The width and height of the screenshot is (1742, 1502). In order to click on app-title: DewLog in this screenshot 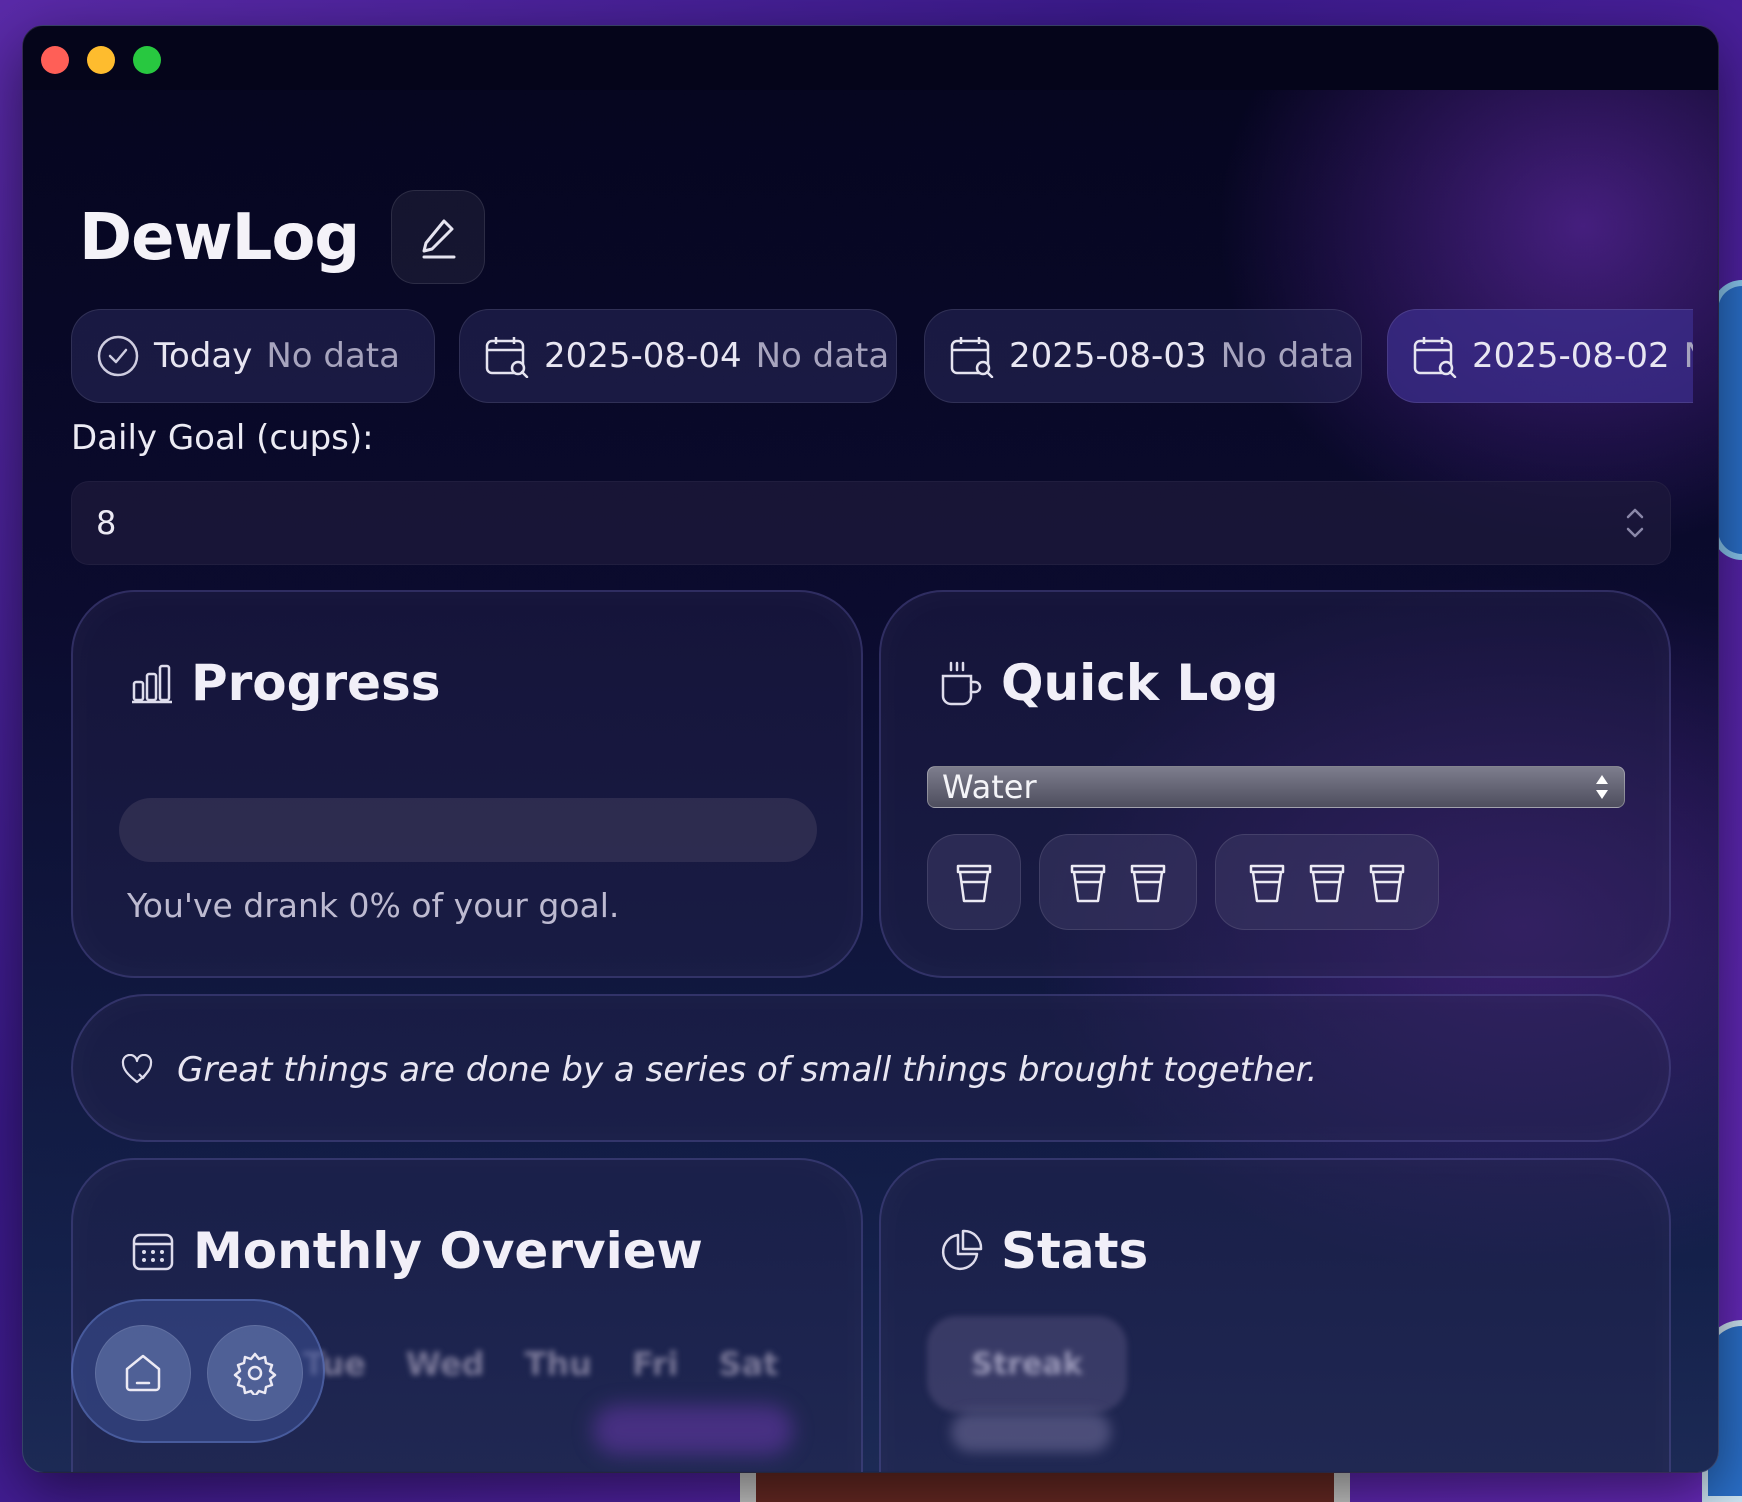, I will do `click(219, 238)`.